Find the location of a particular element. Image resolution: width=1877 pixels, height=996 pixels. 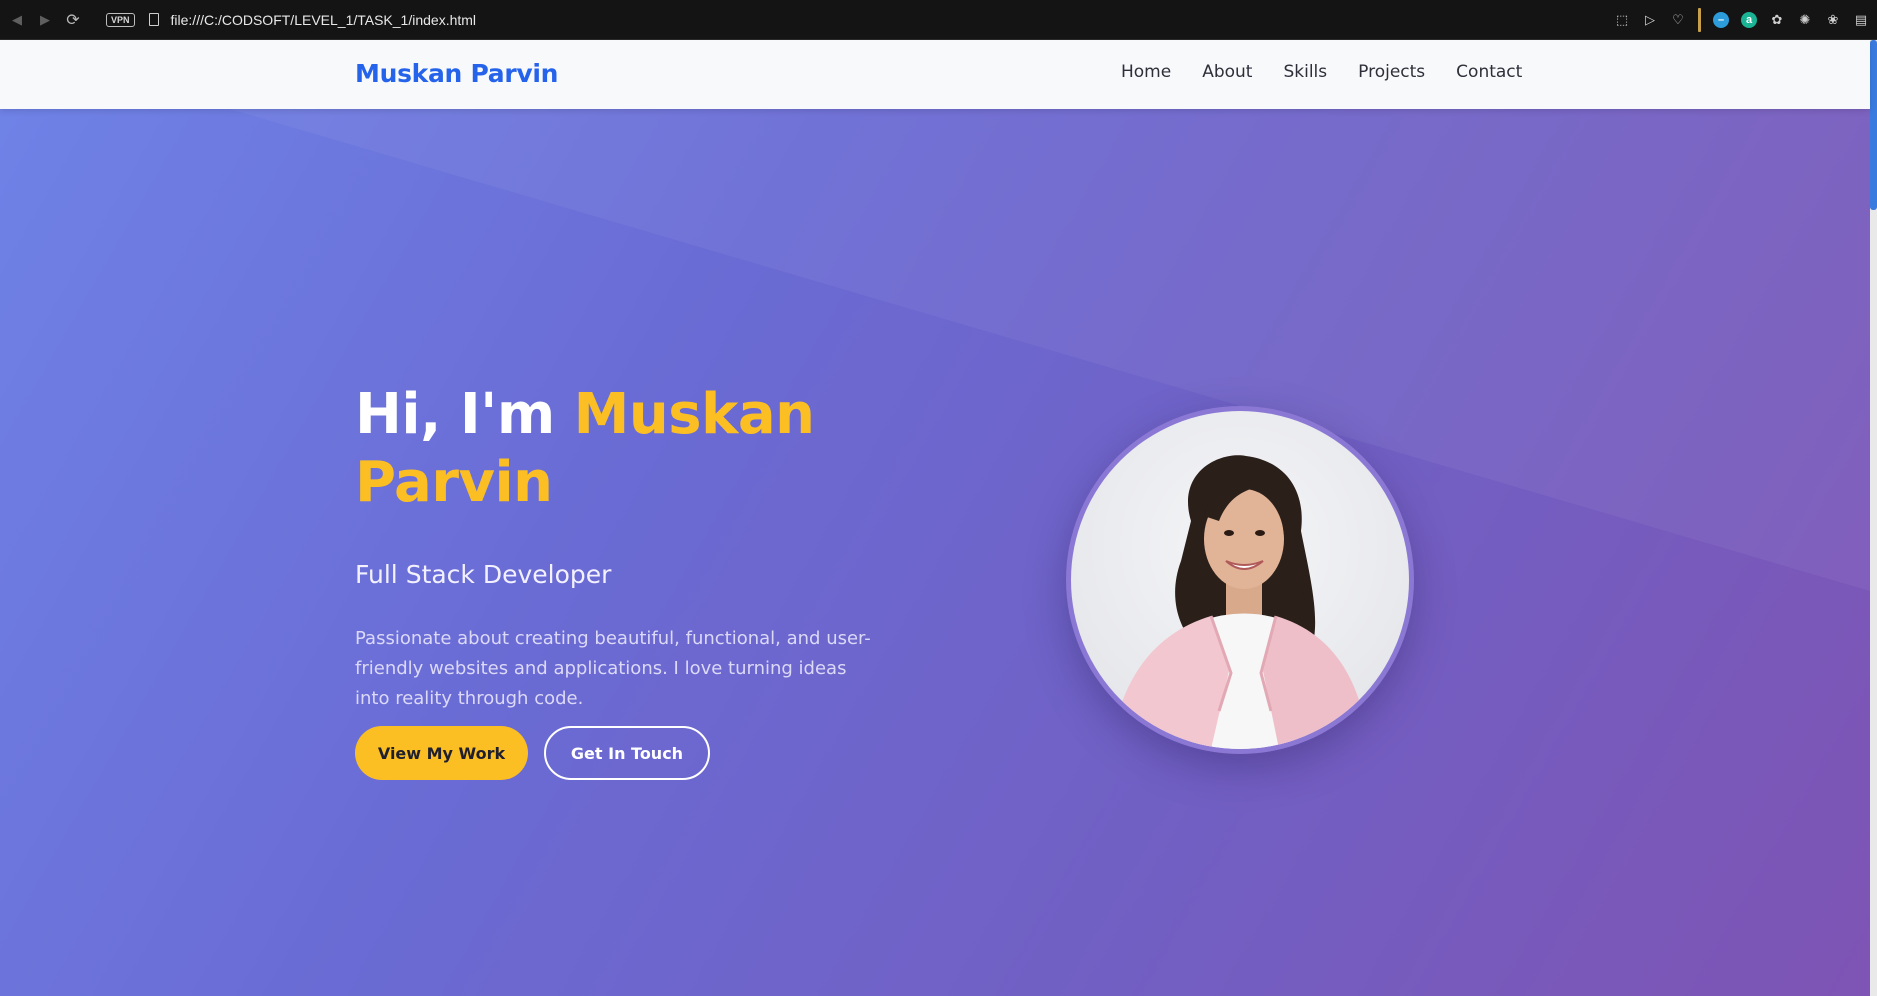

hero-name-last: Parvin is located at coordinates (454, 482).